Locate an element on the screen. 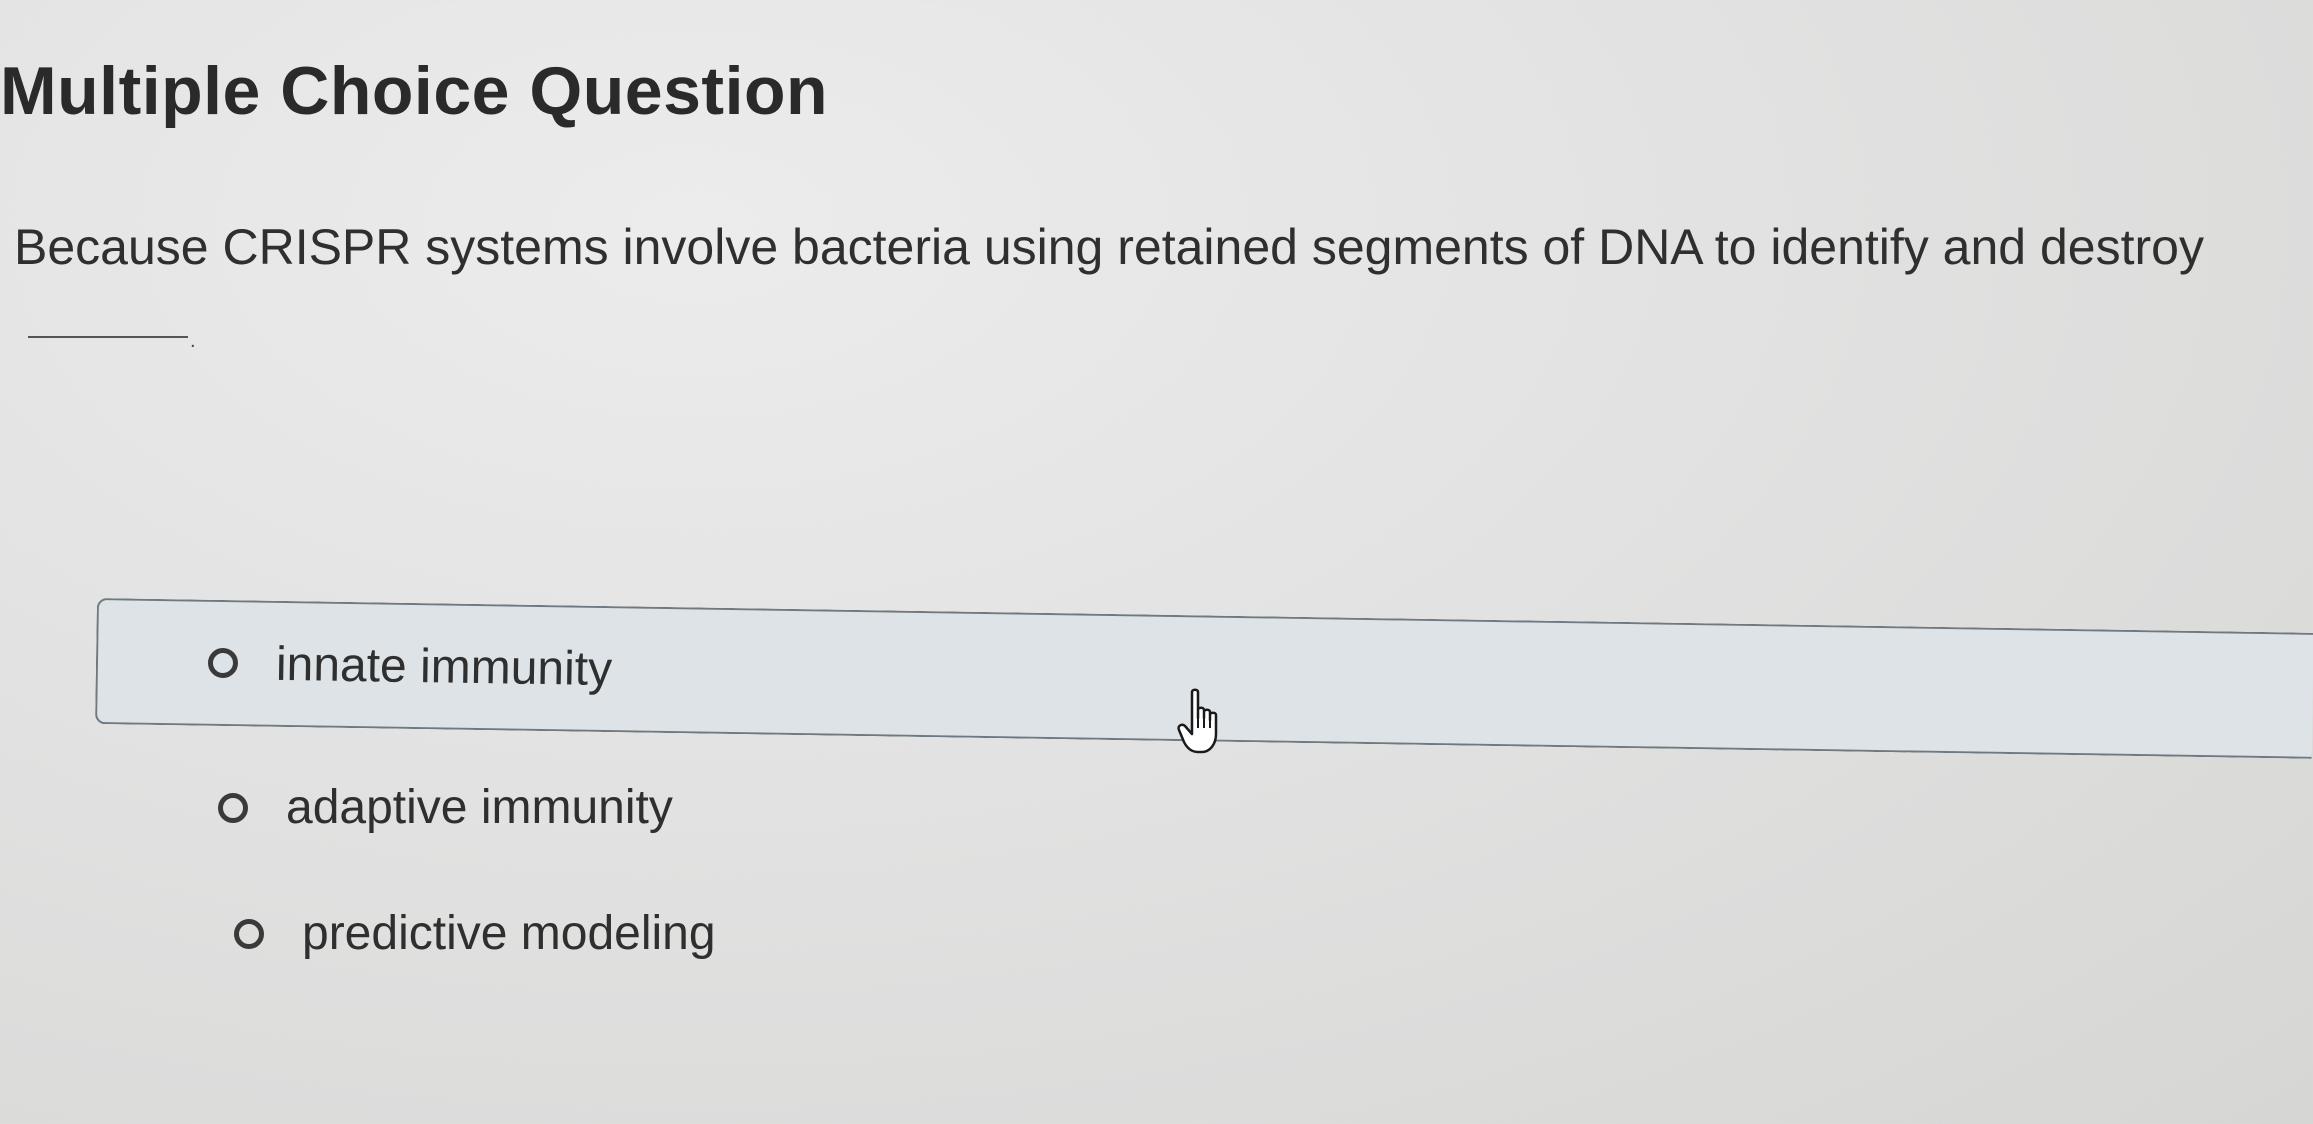 Image resolution: width=2313 pixels, height=1124 pixels. answer-option-predictive-modeling: predictive modeling is located at coordinates (475, 933).